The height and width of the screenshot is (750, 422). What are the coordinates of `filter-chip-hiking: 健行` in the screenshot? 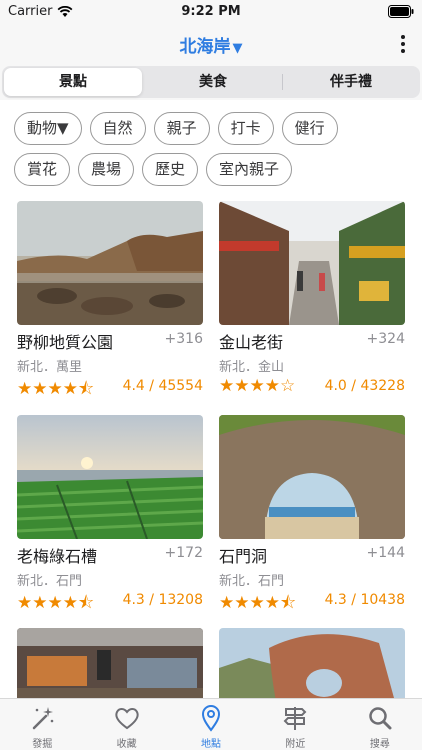 It's located at (309, 128).